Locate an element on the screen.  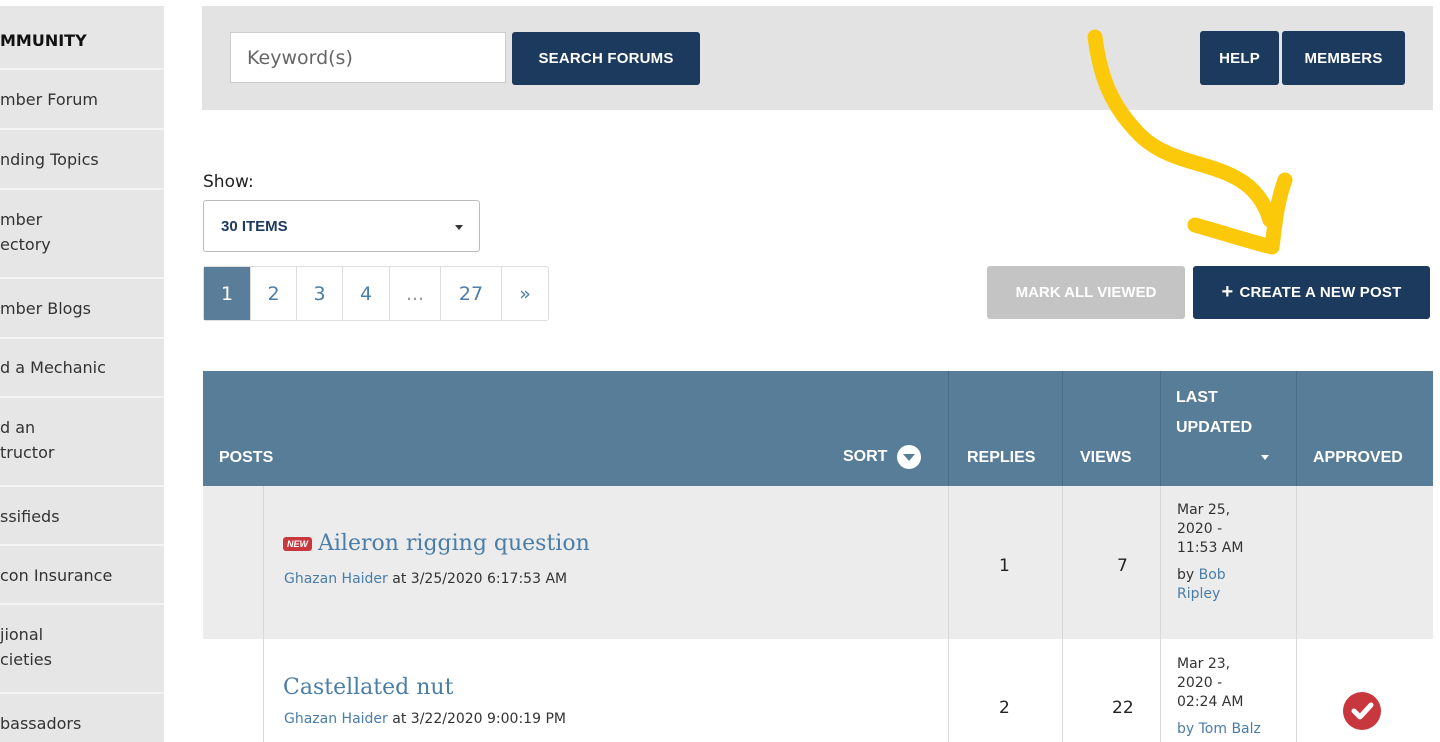
sort-button: SORT is located at coordinates (882, 457).